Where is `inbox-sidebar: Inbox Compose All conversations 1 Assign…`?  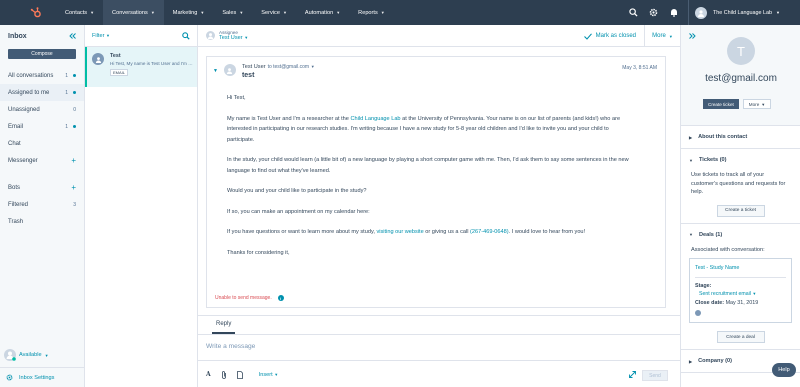
inbox-sidebar: Inbox Compose All conversations 1 Assign… is located at coordinates (42, 206).